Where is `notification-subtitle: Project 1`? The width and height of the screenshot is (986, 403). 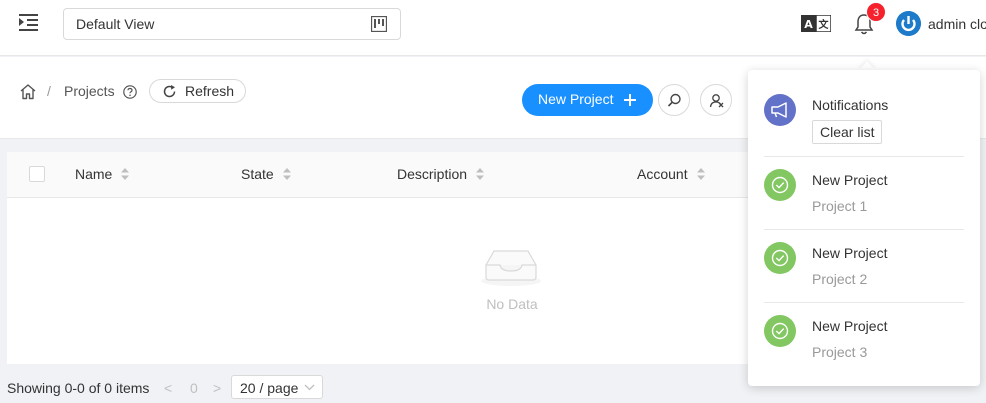 notification-subtitle: Project 1 is located at coordinates (840, 206).